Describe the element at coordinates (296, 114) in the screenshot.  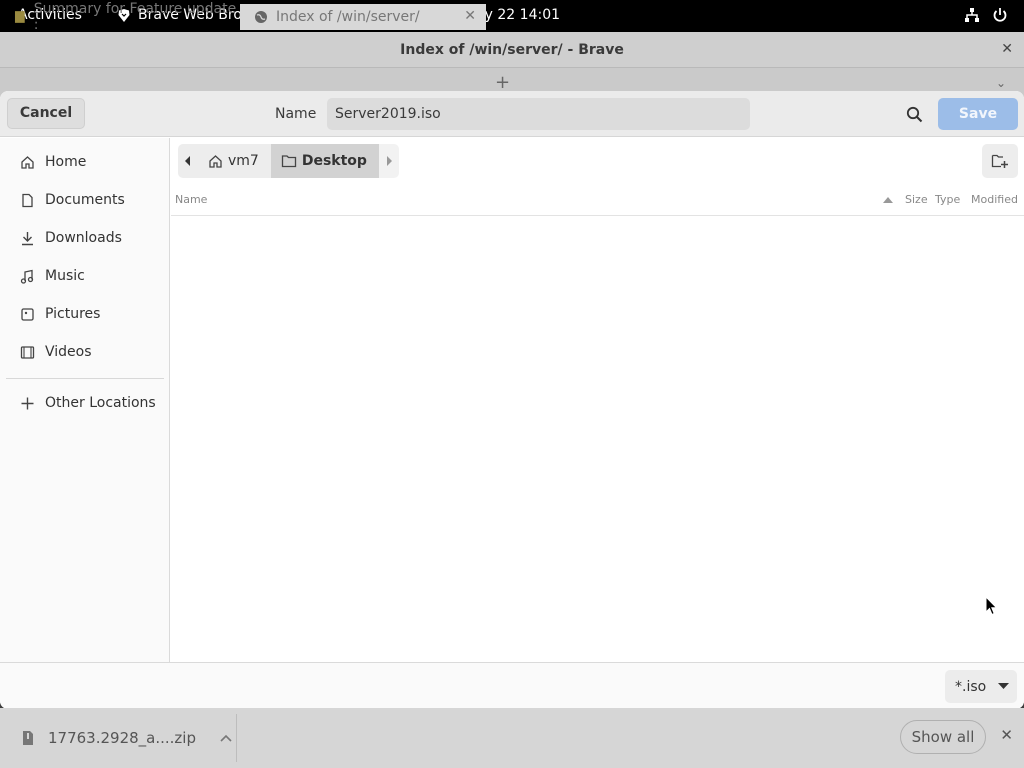
I see `name-label: Name` at that location.